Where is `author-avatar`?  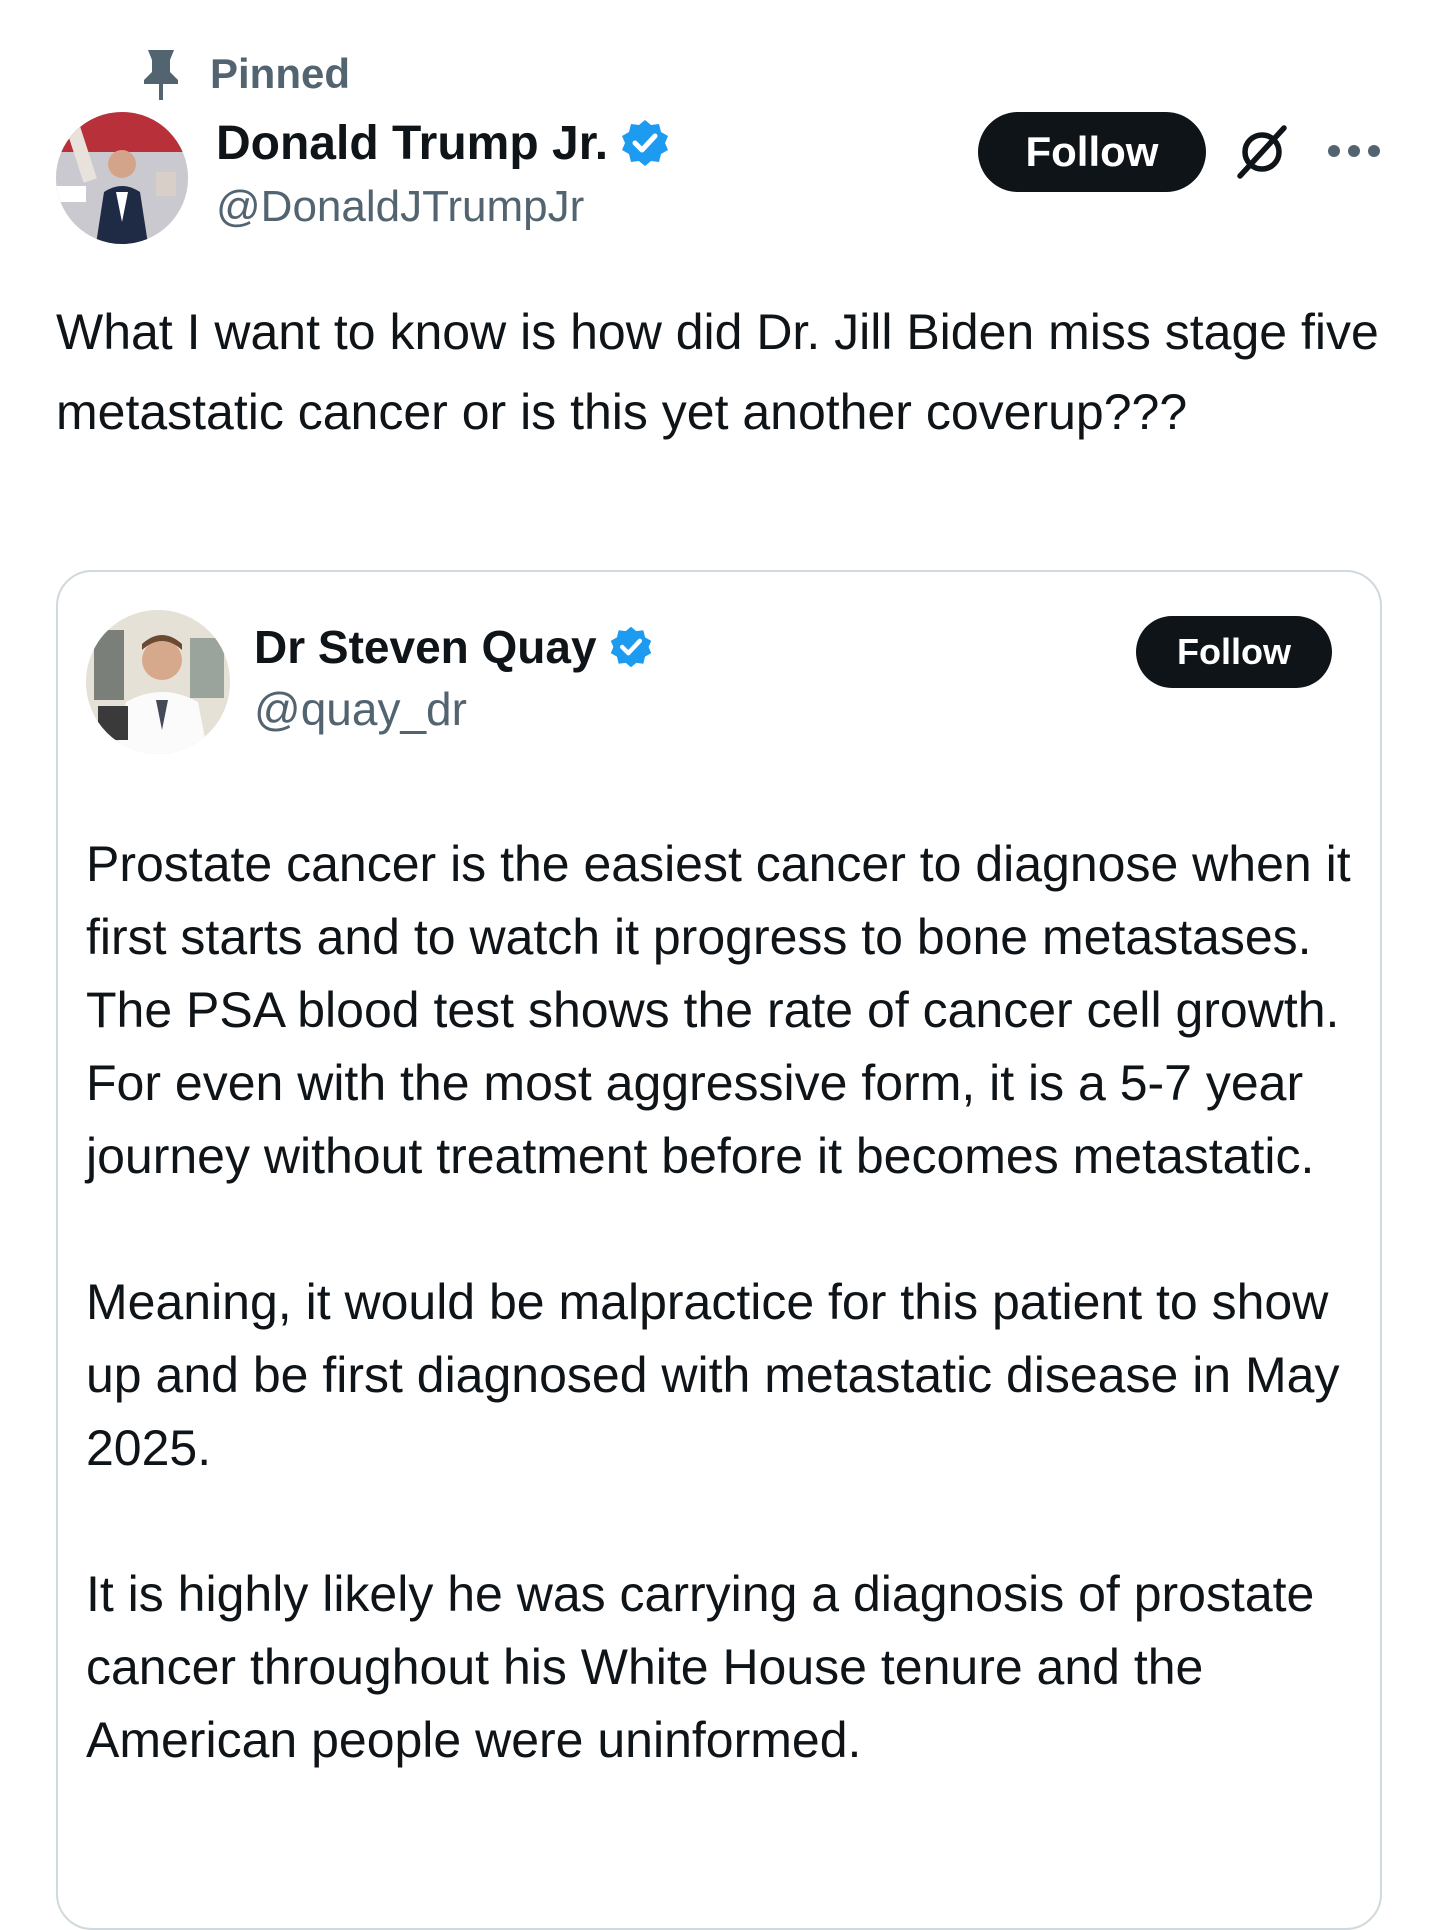 author-avatar is located at coordinates (122, 178).